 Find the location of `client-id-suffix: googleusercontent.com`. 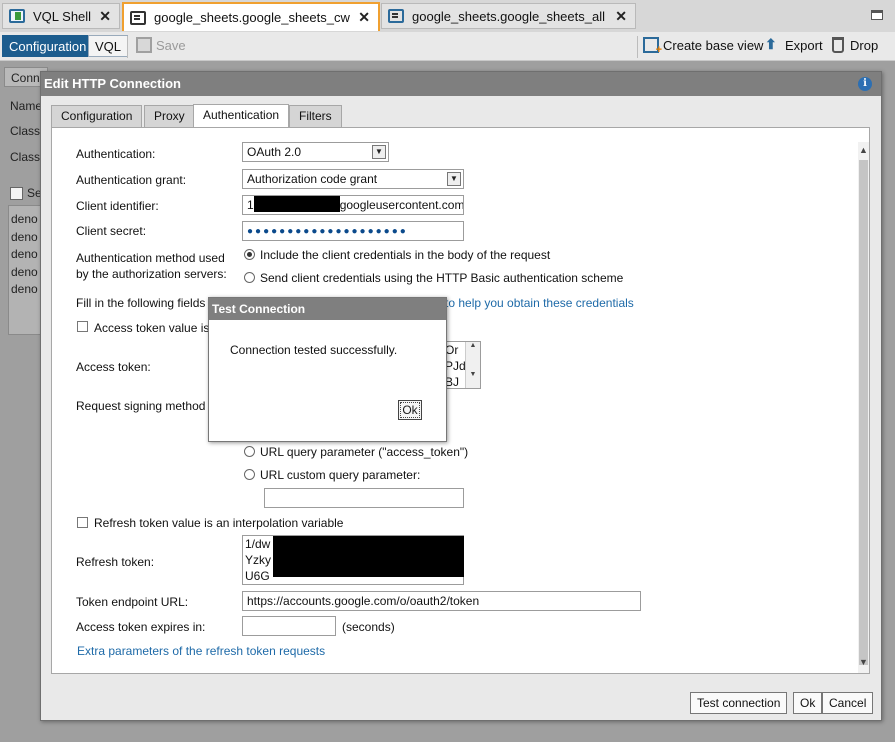

client-id-suffix: googleusercontent.com is located at coordinates (401, 205).